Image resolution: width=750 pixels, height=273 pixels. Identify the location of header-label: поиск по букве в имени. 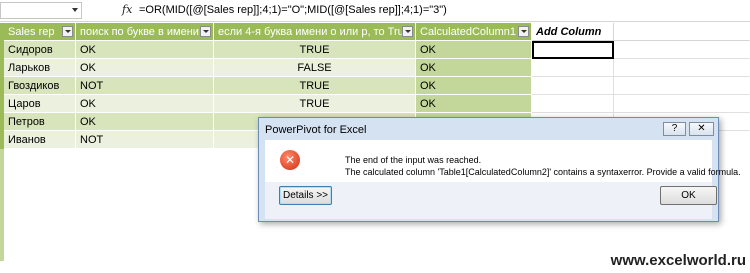
(139, 32).